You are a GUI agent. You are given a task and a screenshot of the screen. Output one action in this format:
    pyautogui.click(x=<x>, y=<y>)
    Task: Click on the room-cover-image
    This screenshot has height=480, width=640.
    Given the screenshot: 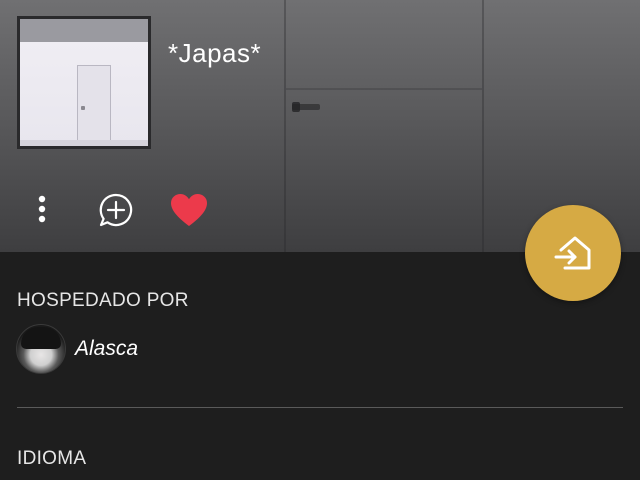 What is the action you would take?
    pyautogui.click(x=84, y=82)
    